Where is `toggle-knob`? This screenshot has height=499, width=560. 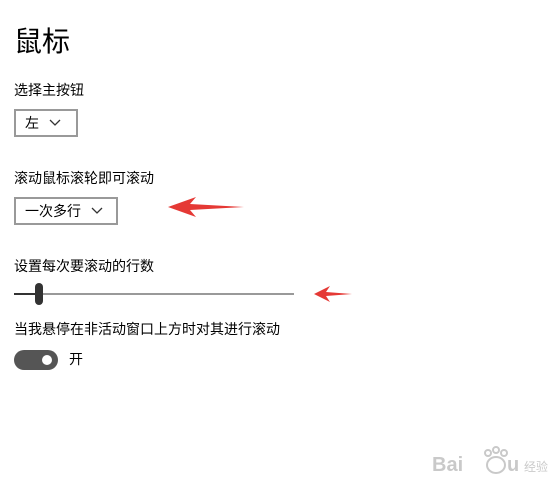 toggle-knob is located at coordinates (47, 360).